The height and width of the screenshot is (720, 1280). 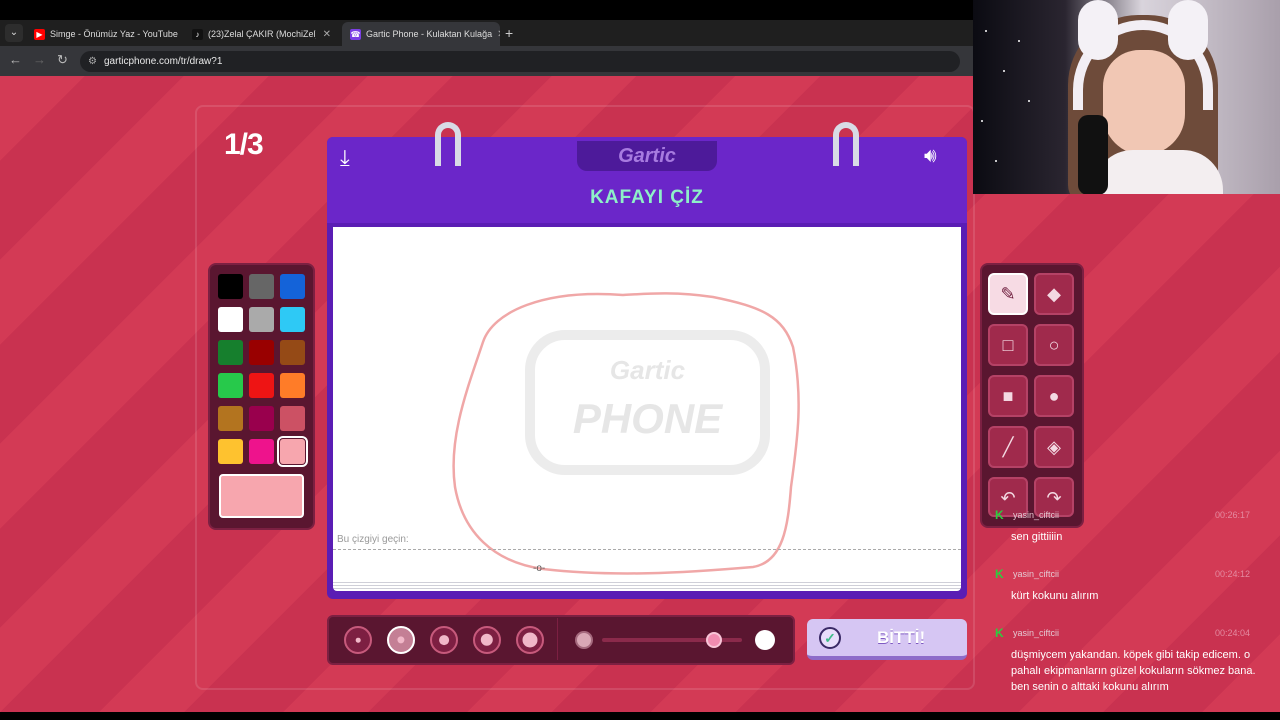 What do you see at coordinates (647, 549) in the screenshot?
I see `limit-line` at bounding box center [647, 549].